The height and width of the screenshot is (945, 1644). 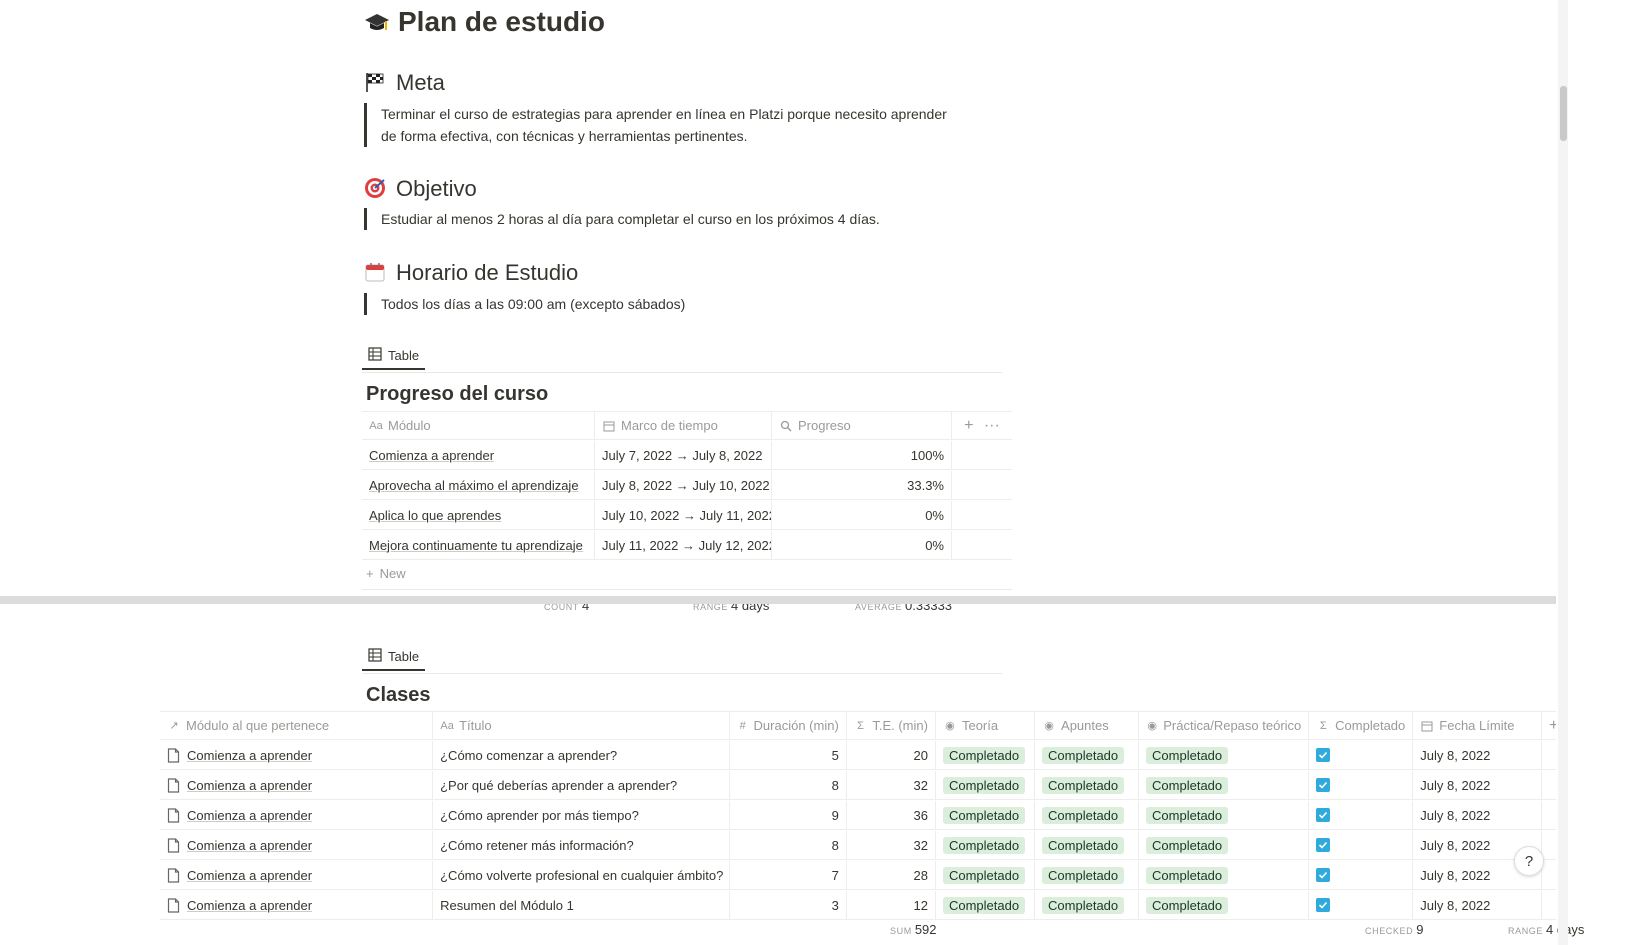 I want to click on calc-range-clases: RANGE 4 days, so click(x=1546, y=929).